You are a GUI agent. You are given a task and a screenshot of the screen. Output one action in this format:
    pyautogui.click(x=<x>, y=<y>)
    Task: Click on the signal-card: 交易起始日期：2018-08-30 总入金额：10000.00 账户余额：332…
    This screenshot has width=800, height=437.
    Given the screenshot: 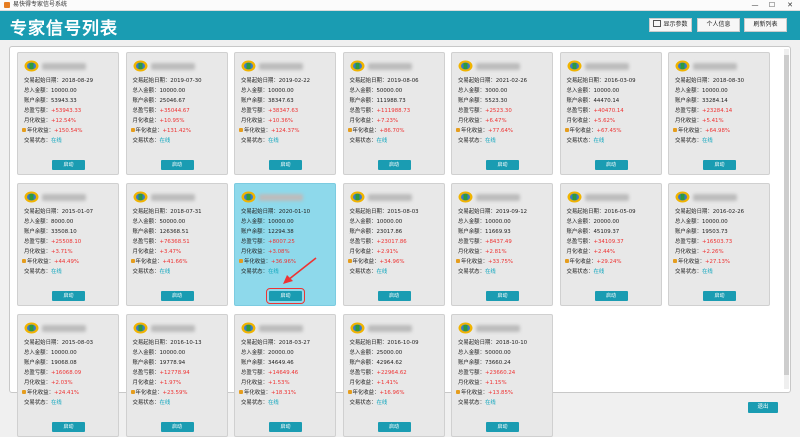 What is the action you would take?
    pyautogui.click(x=719, y=113)
    